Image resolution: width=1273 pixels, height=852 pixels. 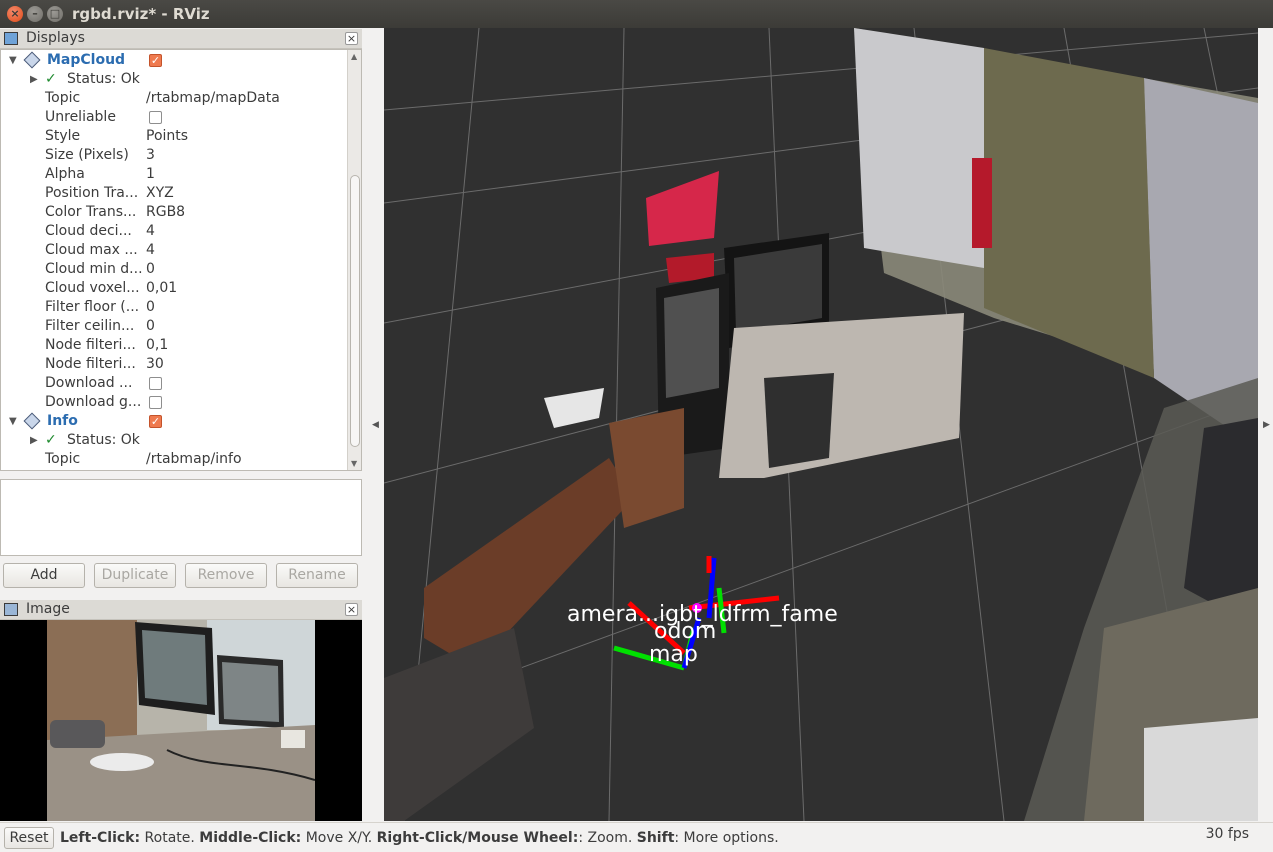 I want to click on property-row: Filter ceilin... 0, so click(x=174, y=326).